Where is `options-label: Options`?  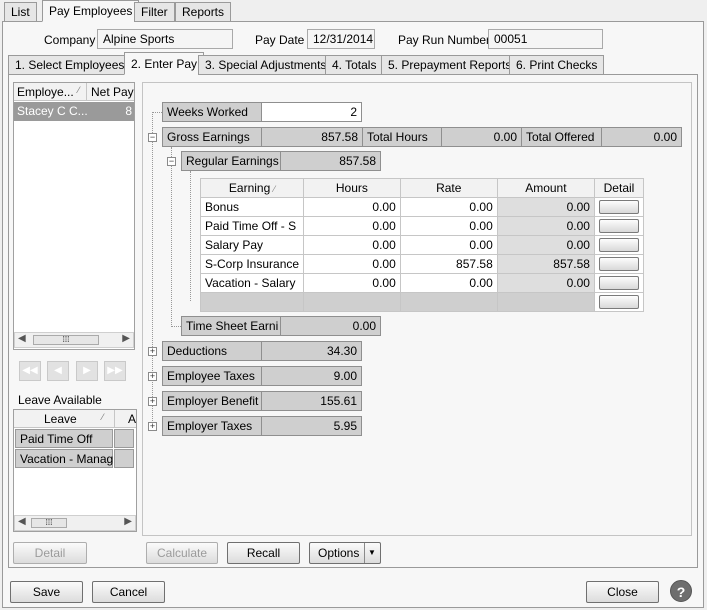 options-label: Options is located at coordinates (339, 553).